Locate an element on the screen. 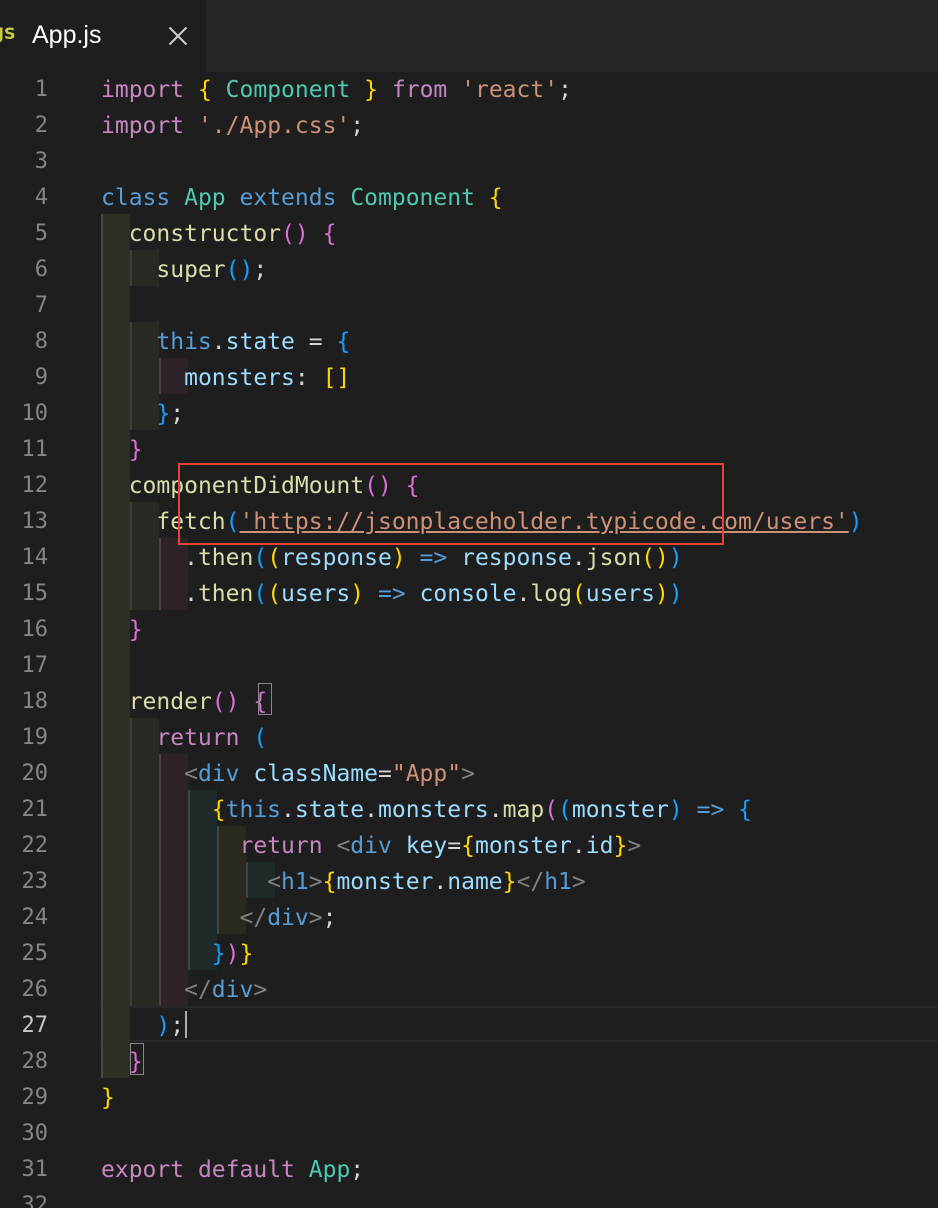 The height and width of the screenshot is (1208, 938). tab-app-js: JS App.js is located at coordinates (103, 36).